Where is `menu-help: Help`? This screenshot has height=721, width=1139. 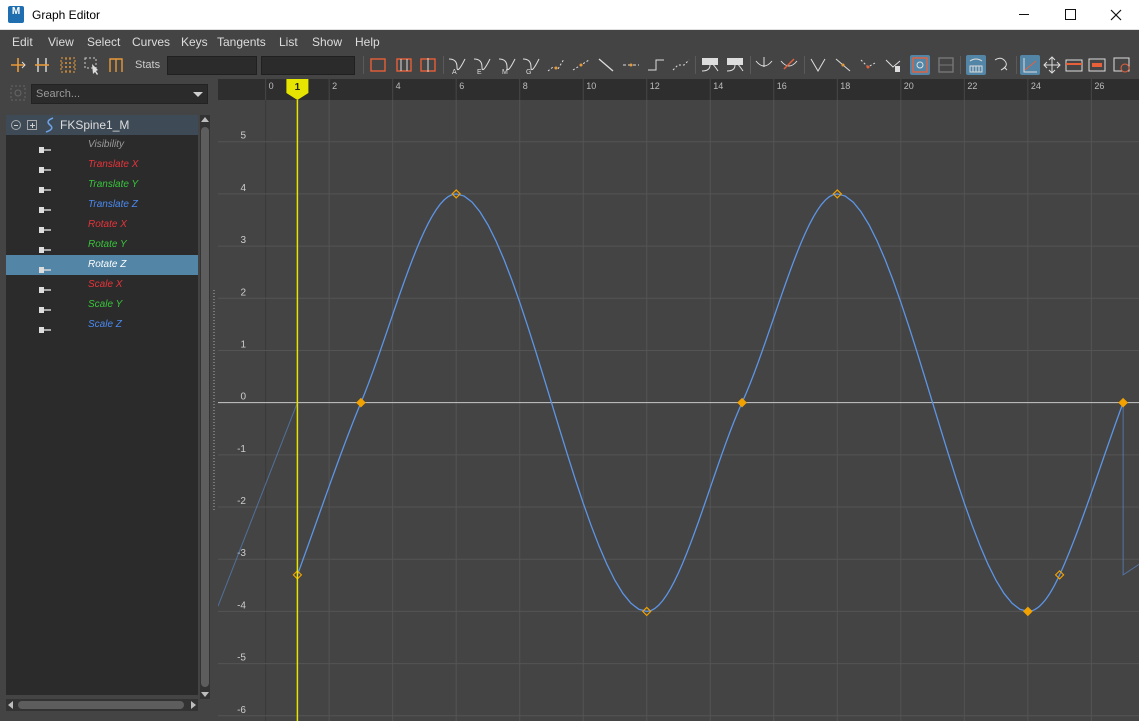
menu-help: Help is located at coordinates (367, 42).